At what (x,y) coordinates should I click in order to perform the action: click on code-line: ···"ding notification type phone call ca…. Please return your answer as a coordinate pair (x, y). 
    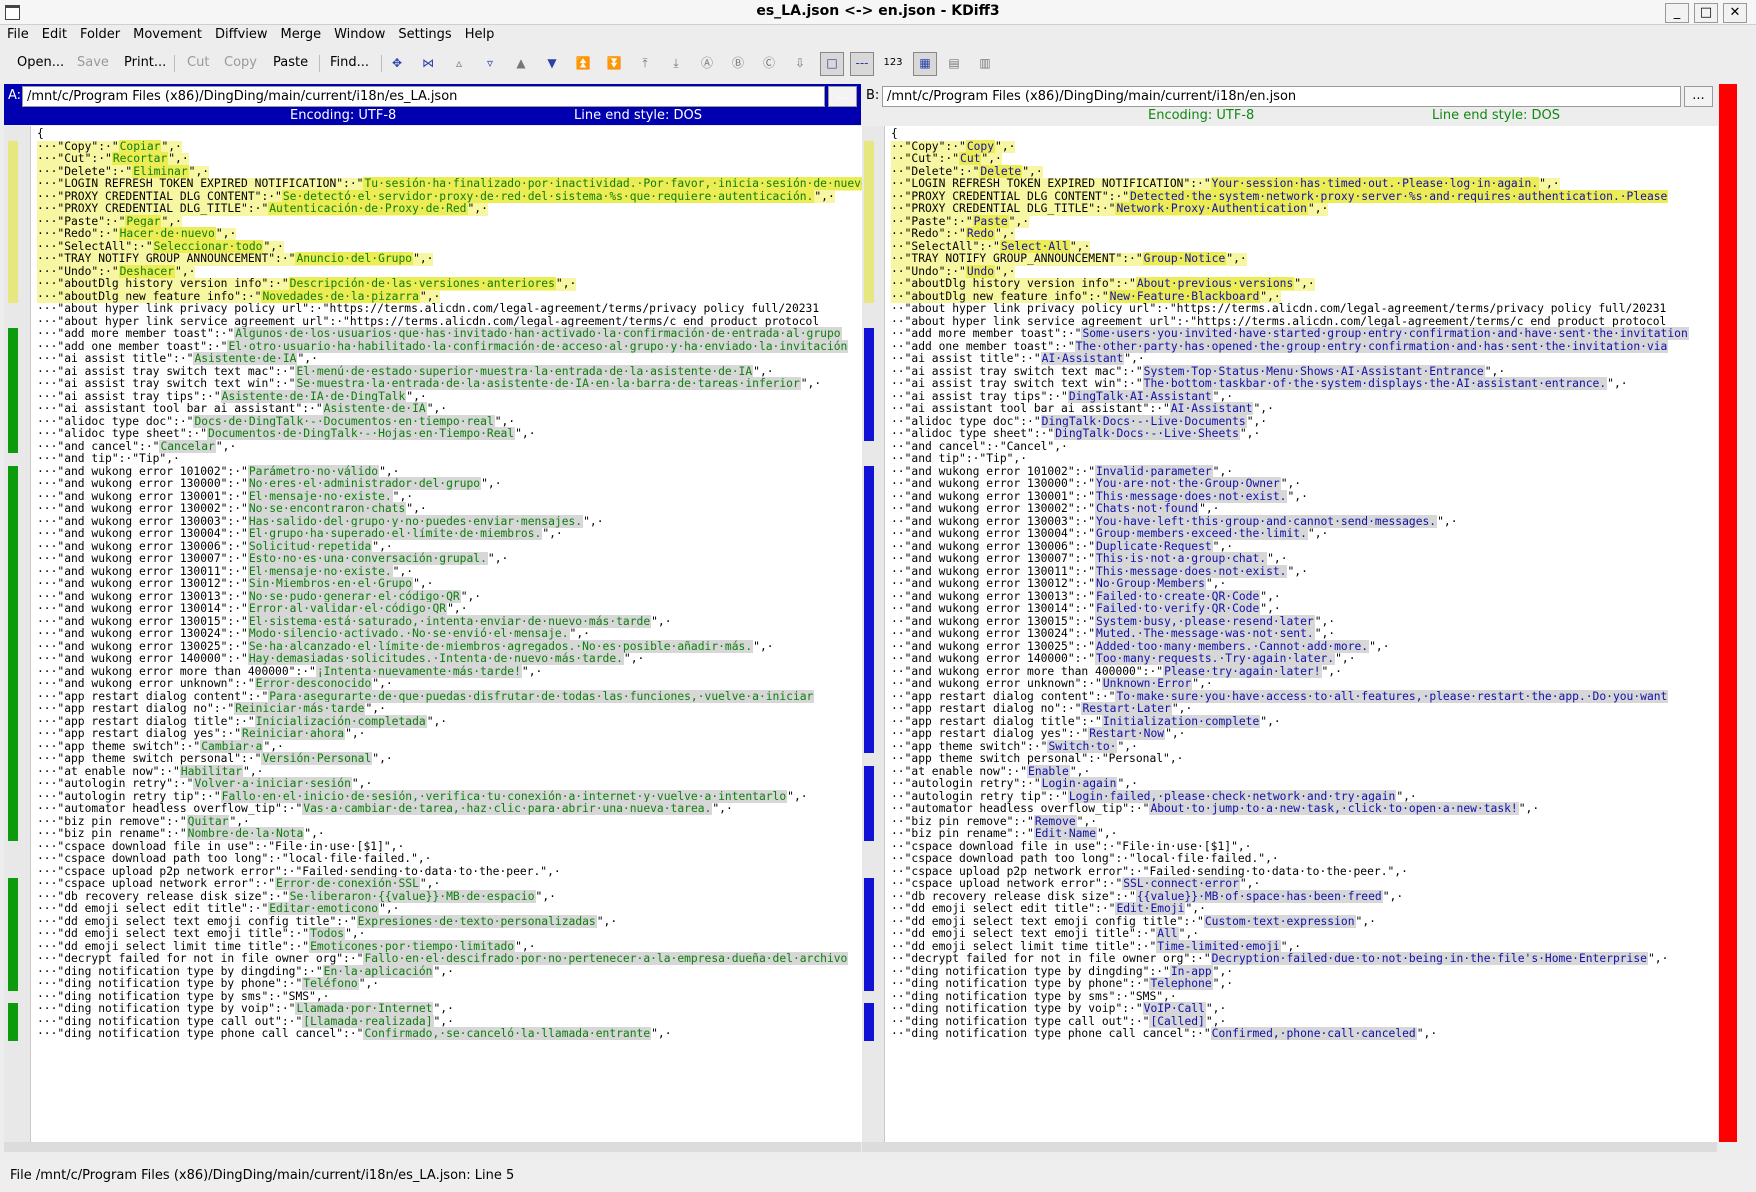
    Looking at the image, I should click on (354, 1034).